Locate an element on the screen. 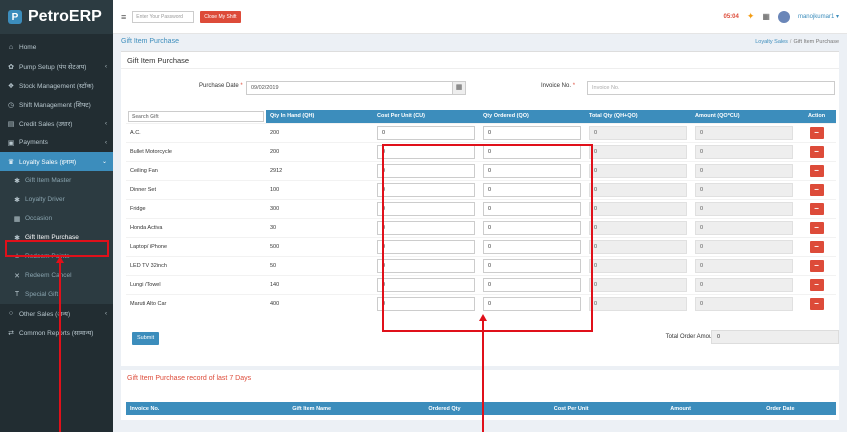 The width and height of the screenshot is (847, 432). qty-in-hand: 200 is located at coordinates (319, 132).